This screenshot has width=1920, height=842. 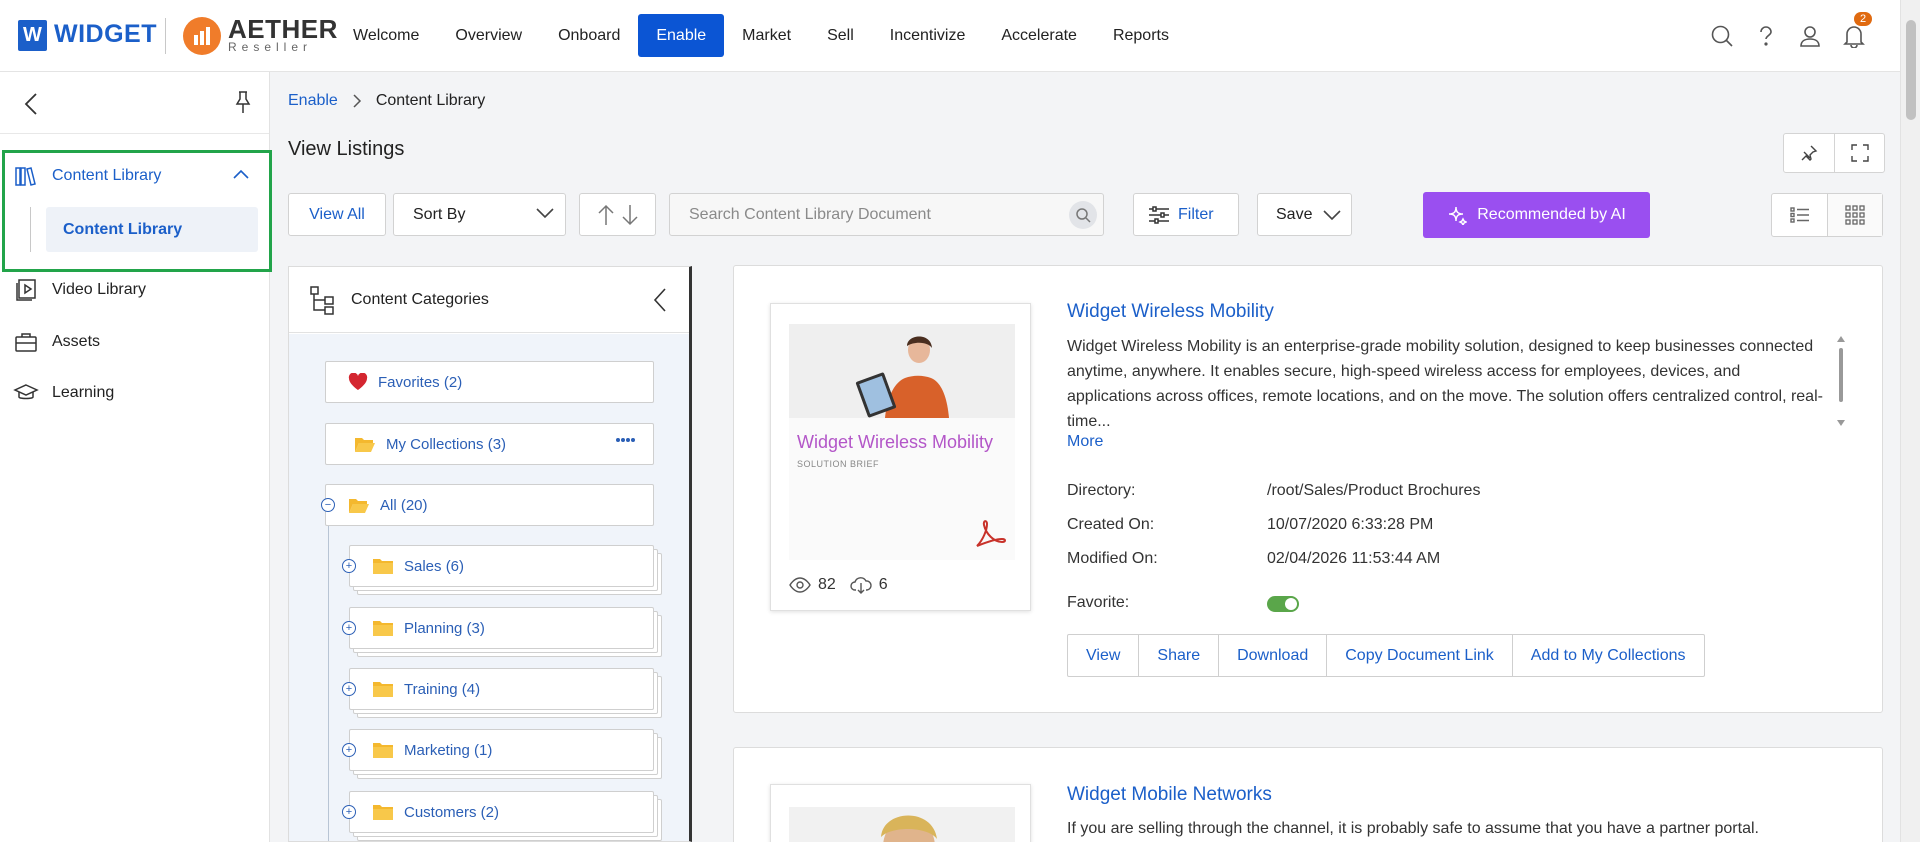 What do you see at coordinates (1283, 604) in the screenshot?
I see `favorite-toggle` at bounding box center [1283, 604].